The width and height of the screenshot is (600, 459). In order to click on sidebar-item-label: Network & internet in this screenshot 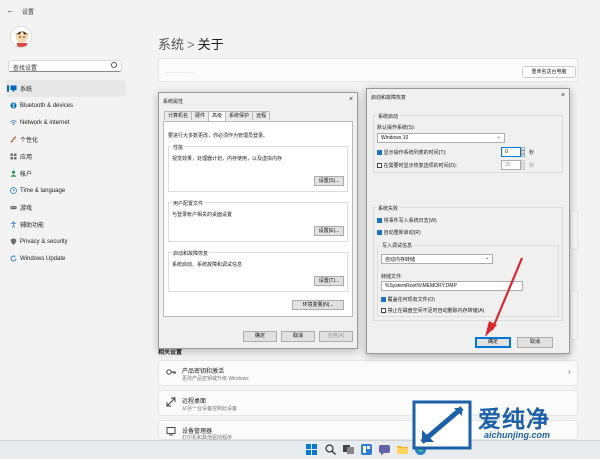, I will do `click(45, 122)`.